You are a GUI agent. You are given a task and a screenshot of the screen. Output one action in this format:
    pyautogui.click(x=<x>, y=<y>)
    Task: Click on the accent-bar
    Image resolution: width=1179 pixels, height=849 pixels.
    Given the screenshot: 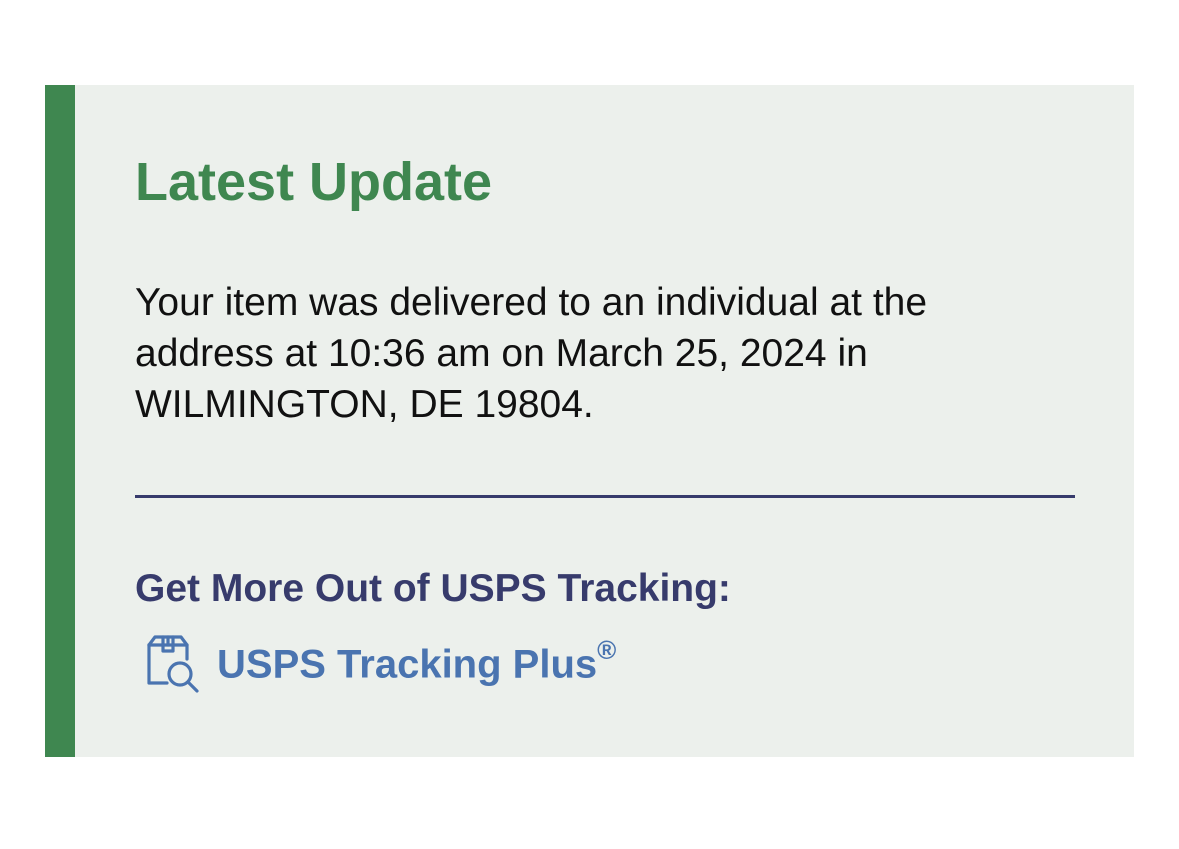 What is the action you would take?
    pyautogui.click(x=60, y=421)
    